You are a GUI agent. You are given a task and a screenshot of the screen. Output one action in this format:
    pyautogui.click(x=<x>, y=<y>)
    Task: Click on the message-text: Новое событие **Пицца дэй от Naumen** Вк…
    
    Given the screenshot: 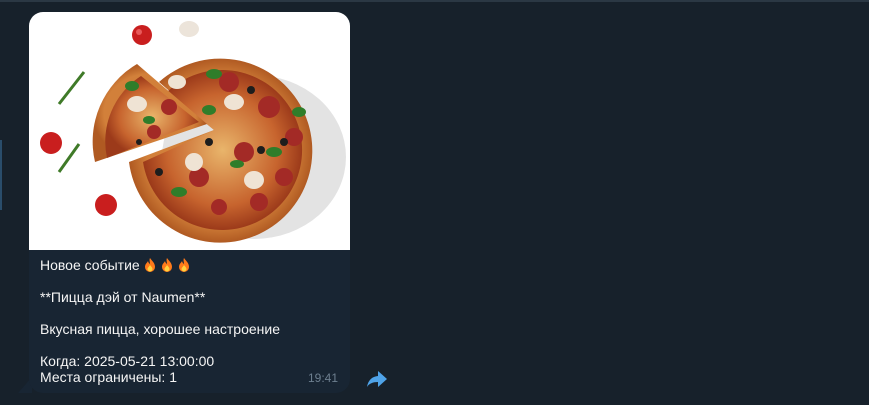 What is the action you would take?
    pyautogui.click(x=190, y=321)
    